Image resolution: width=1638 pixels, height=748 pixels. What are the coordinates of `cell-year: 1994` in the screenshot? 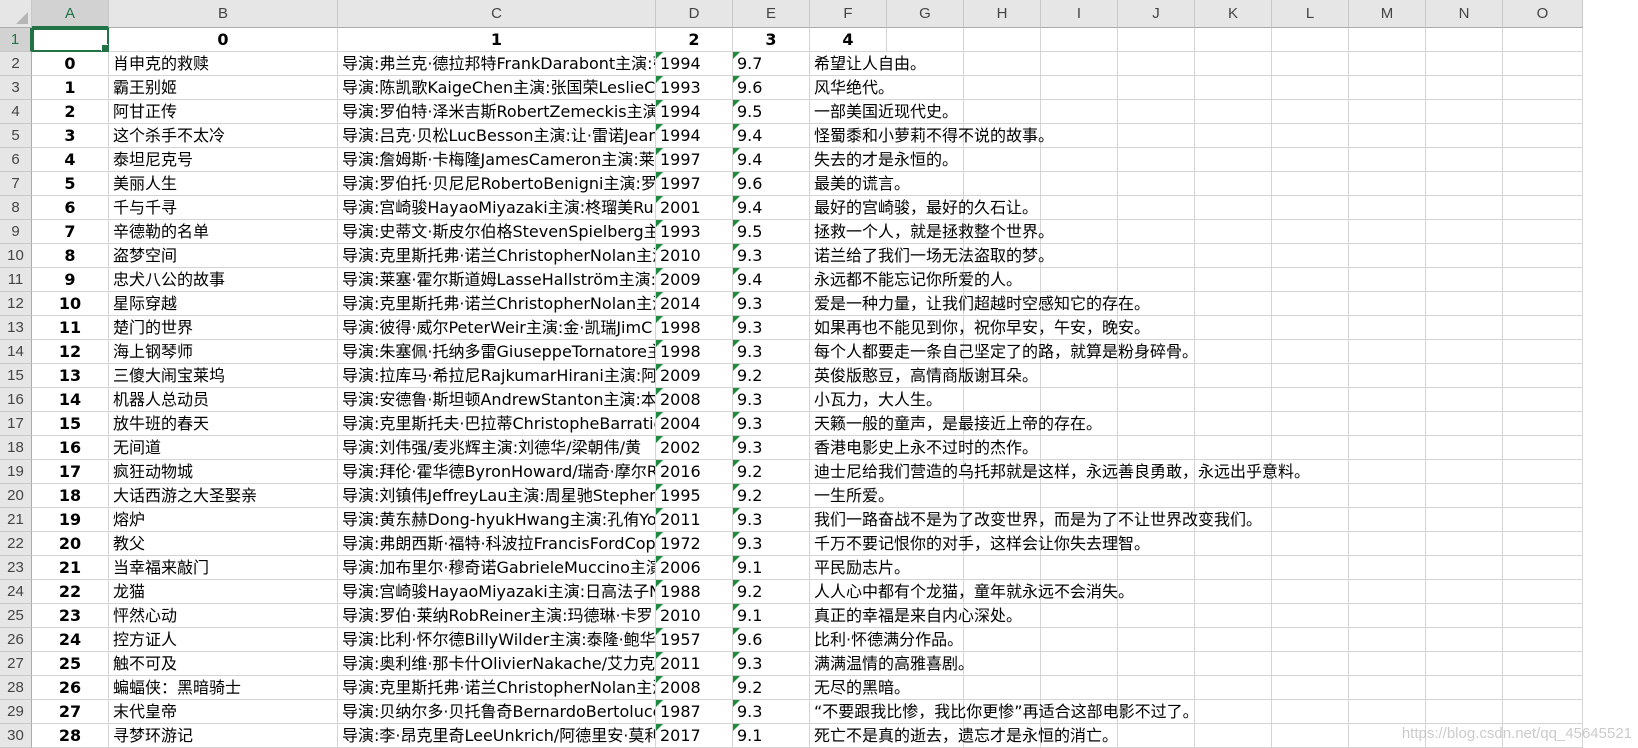 It's located at (694, 112).